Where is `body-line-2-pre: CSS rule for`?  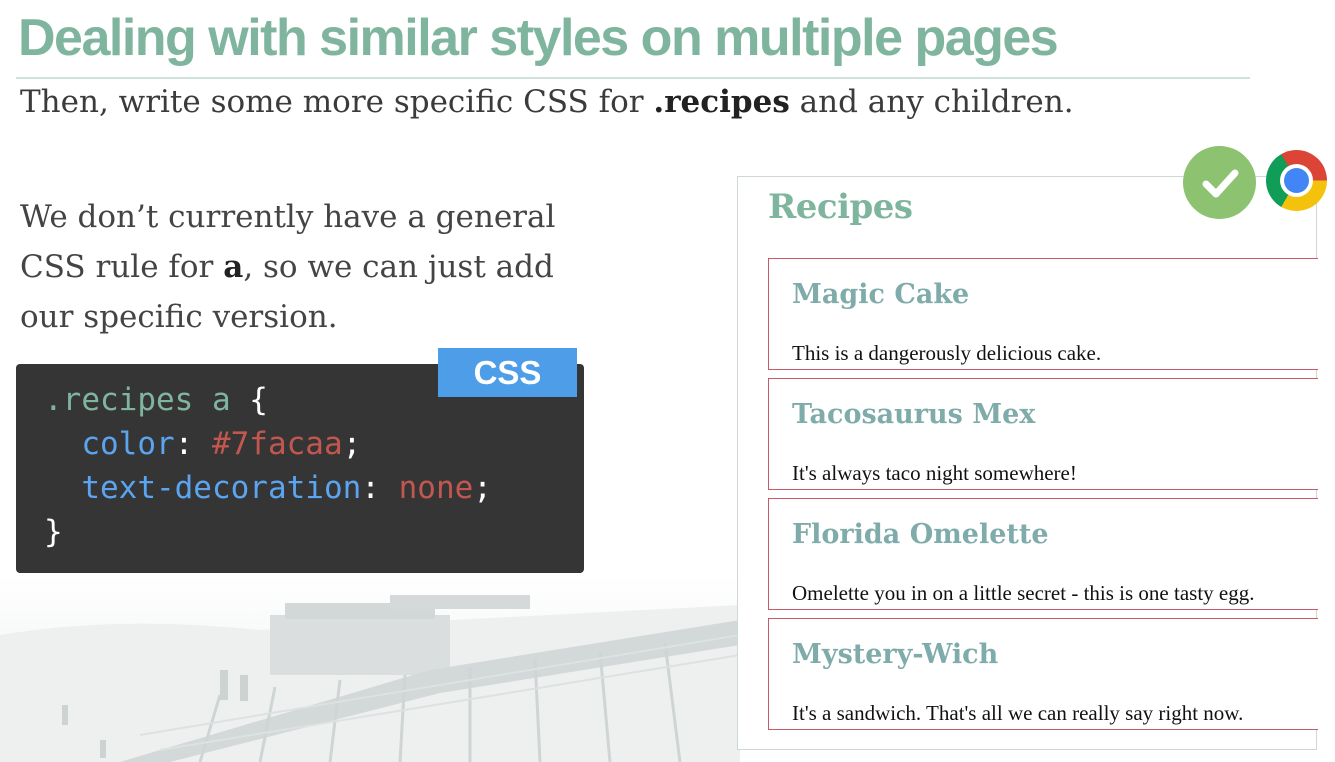
body-line-2-pre: CSS rule for is located at coordinates (122, 267).